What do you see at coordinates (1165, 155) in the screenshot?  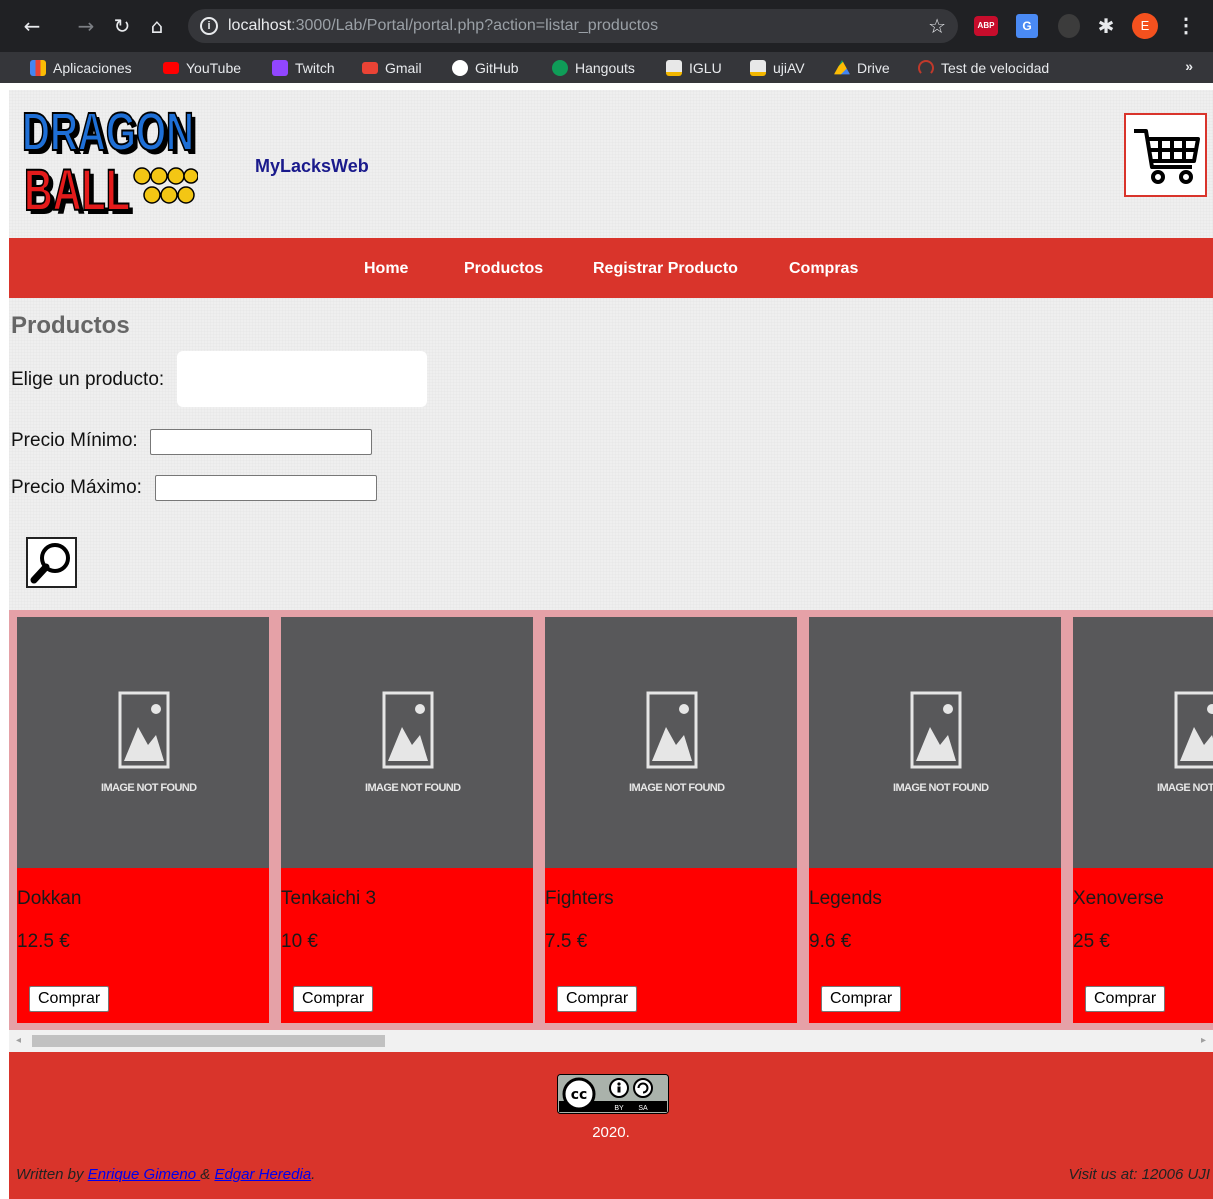 I see `cart-button` at bounding box center [1165, 155].